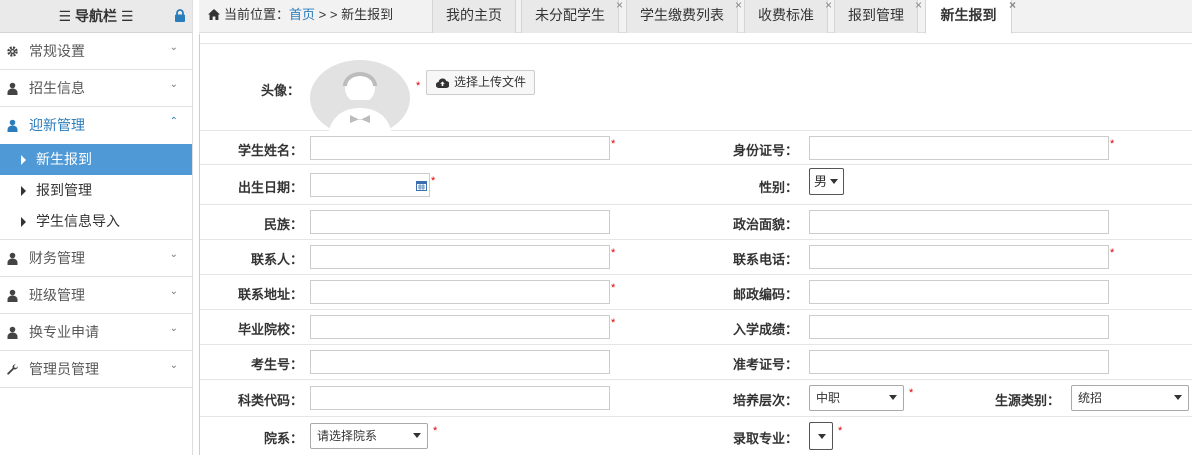 This screenshot has width=1192, height=455. I want to click on student-source-select: 统招, so click(1130, 398).